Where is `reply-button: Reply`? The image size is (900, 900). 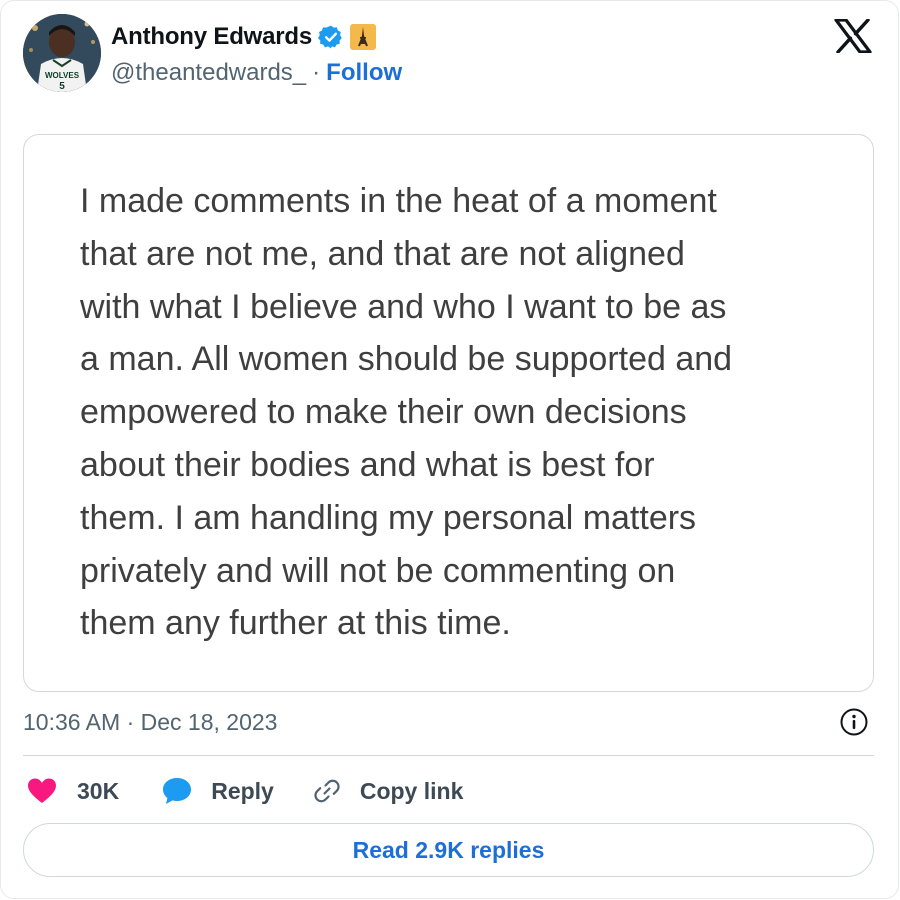
reply-button: Reply is located at coordinates (217, 791).